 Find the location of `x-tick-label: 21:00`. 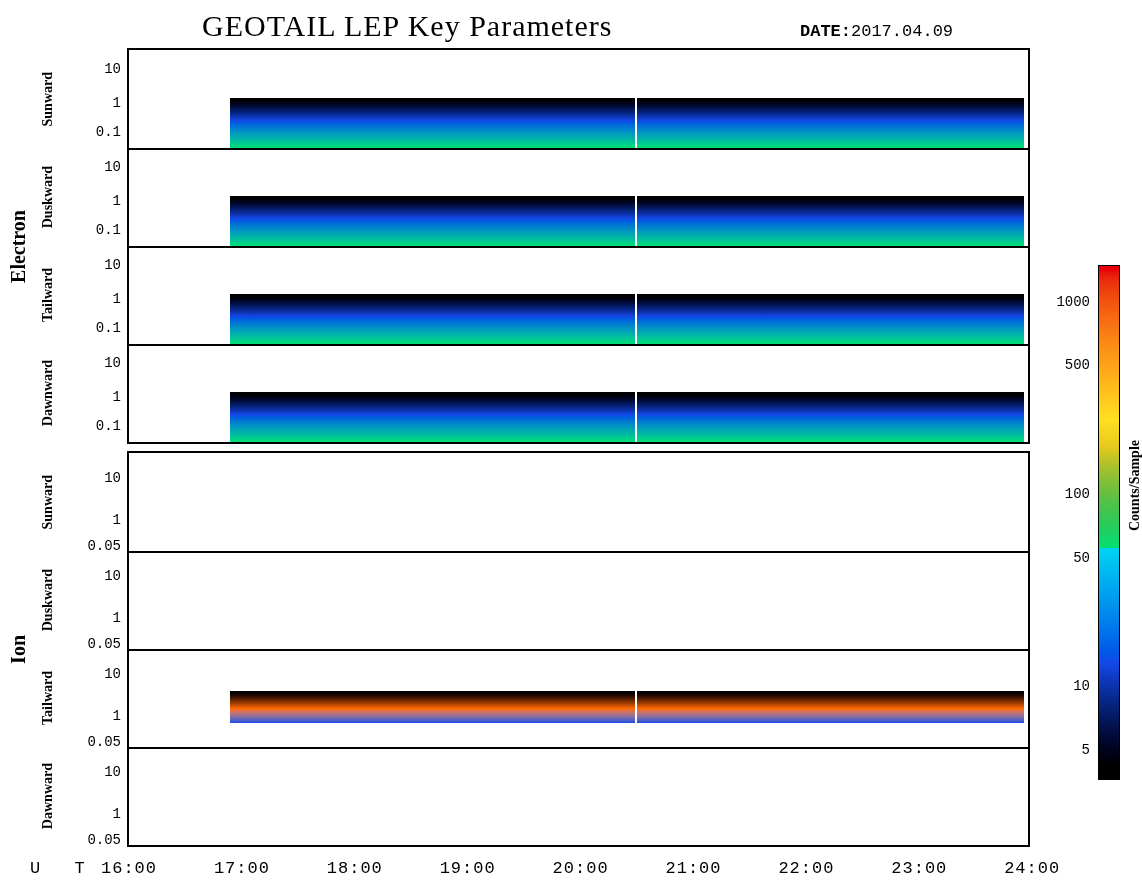

x-tick-label: 21:00 is located at coordinates (693, 869).